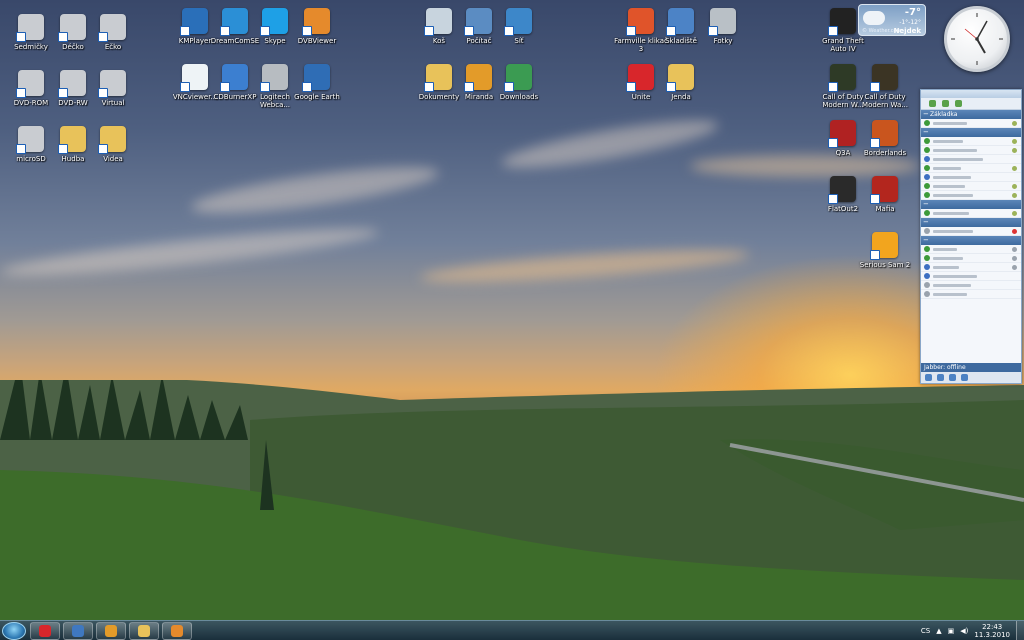 This screenshot has height=640, width=1024. Describe the element at coordinates (113, 159) in the screenshot. I see `desktop-icon-label: Videa` at that location.